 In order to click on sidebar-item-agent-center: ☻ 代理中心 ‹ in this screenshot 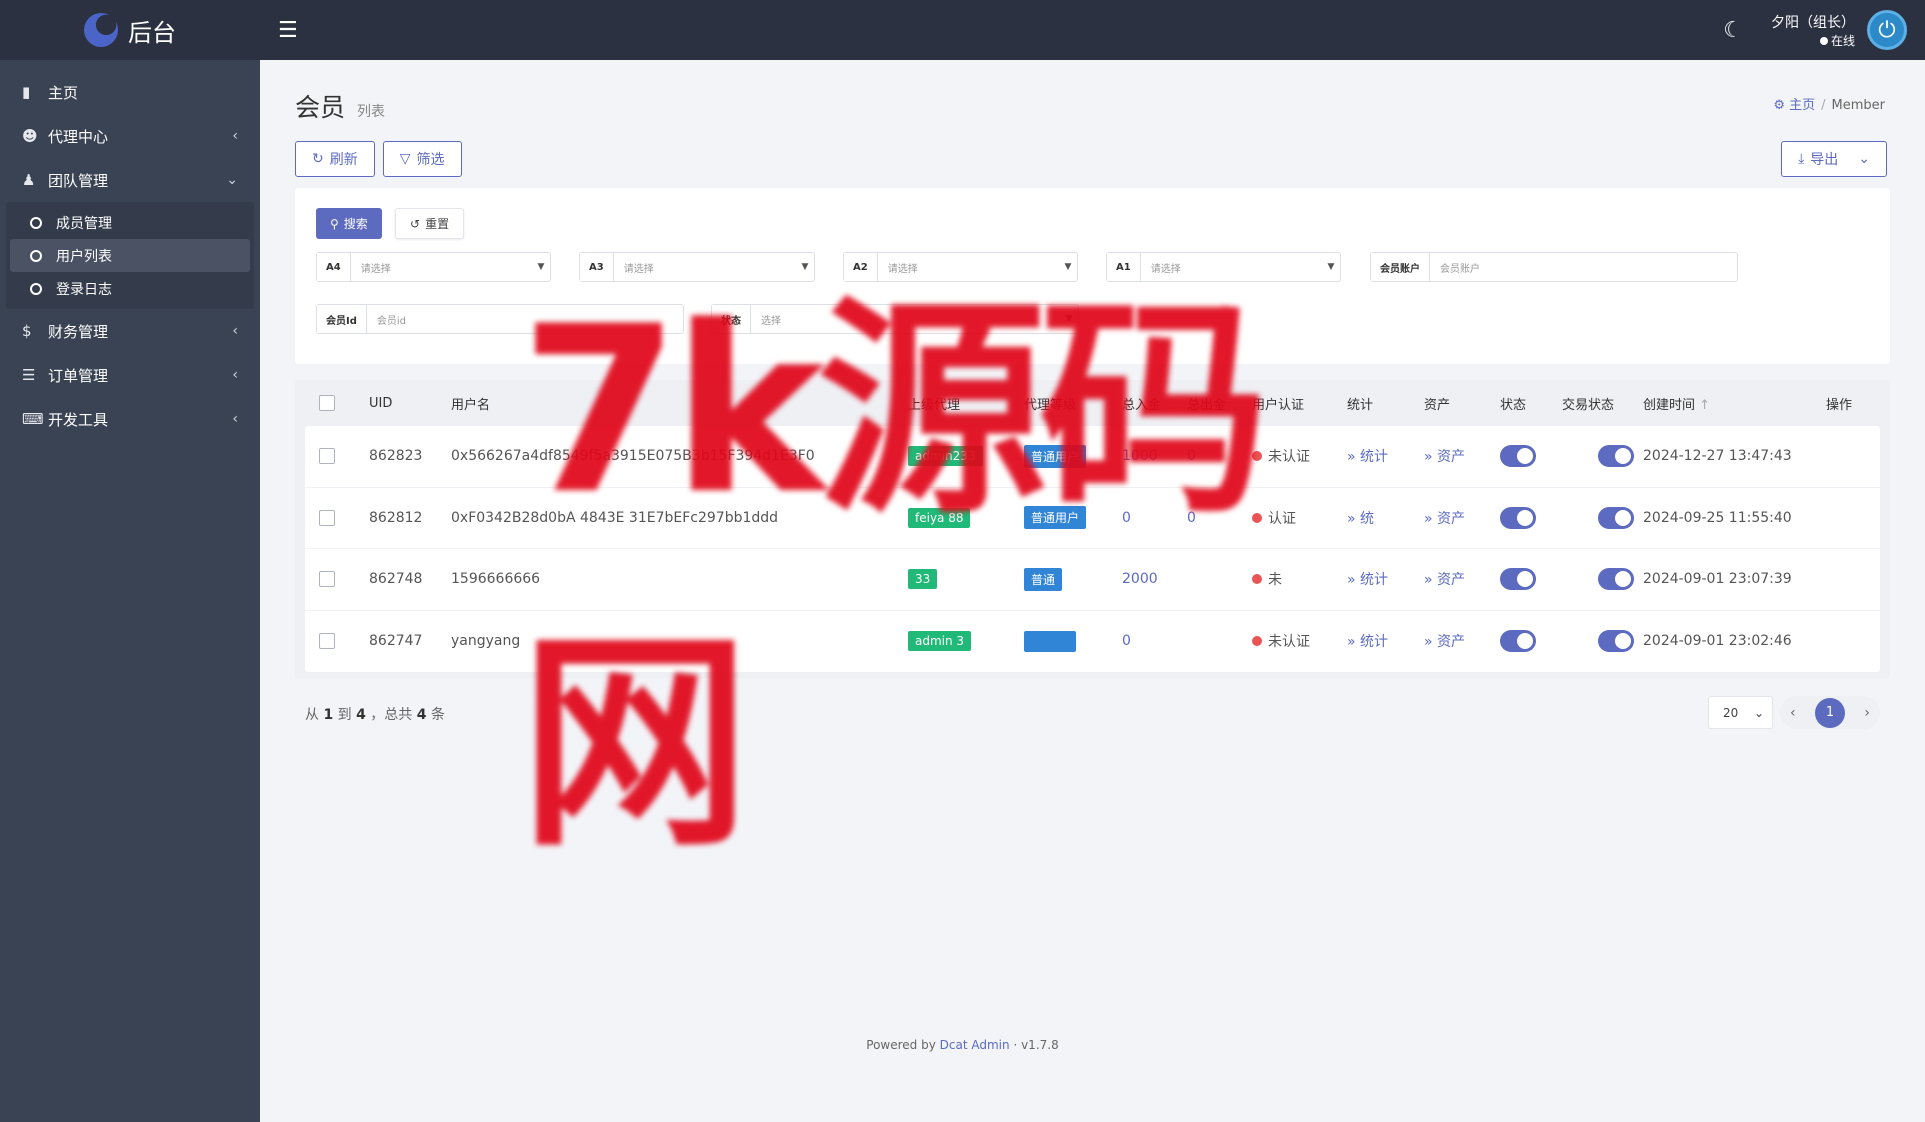, I will do `click(130, 136)`.